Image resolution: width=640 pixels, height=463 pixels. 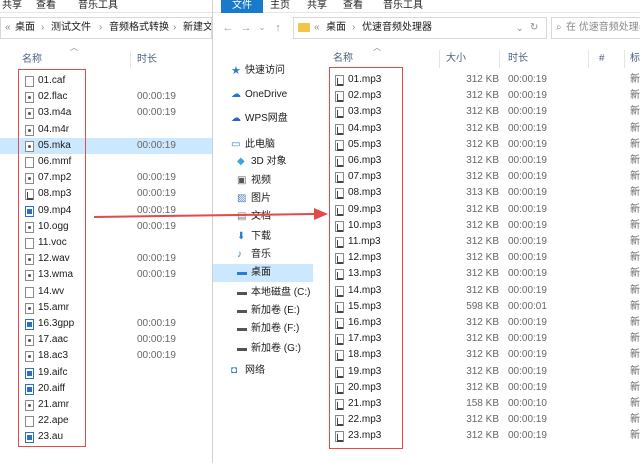 I want to click on nav-item: ▬ 新加卷 (E:), so click(x=263, y=311).